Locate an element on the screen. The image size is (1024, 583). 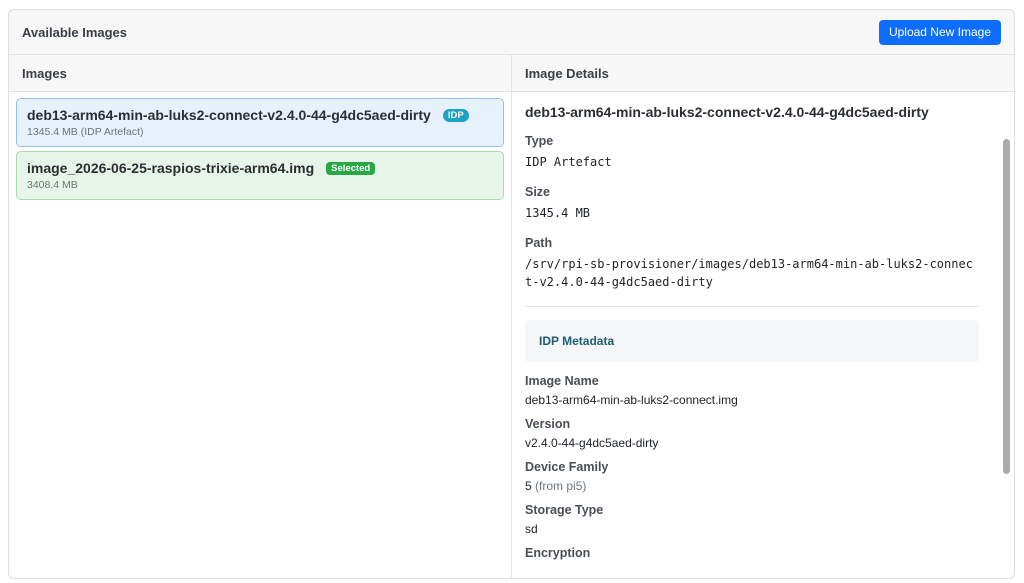
size-label: Size is located at coordinates (538, 192).